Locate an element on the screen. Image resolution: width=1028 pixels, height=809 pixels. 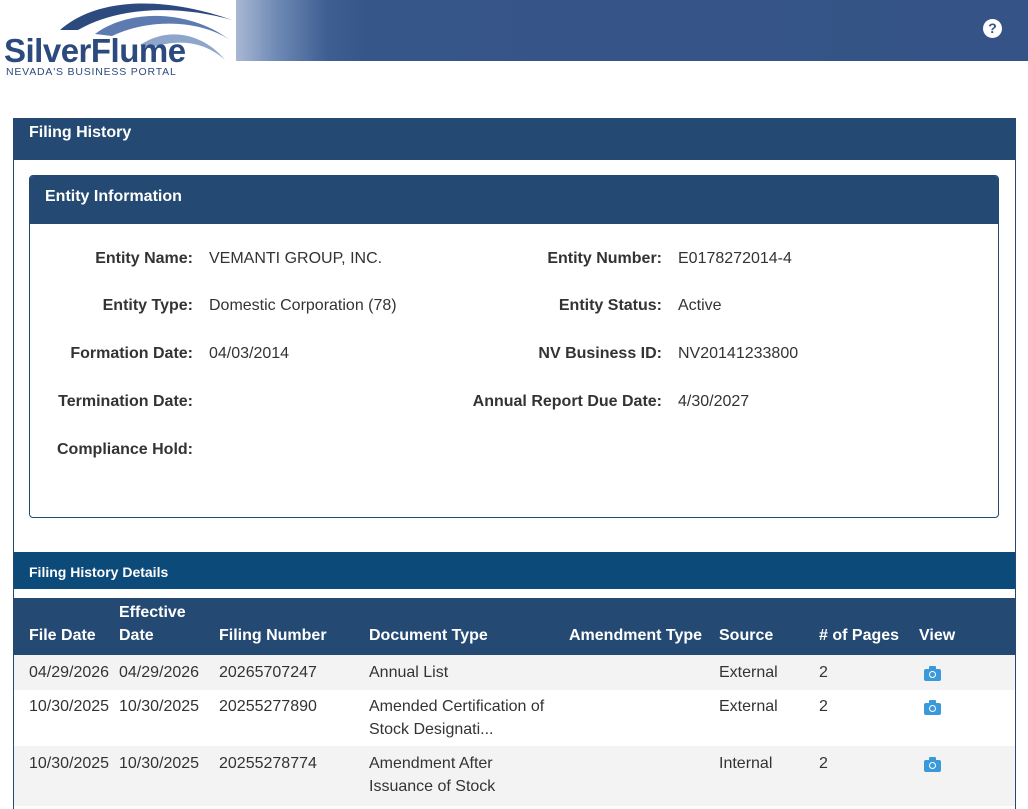
column-view: View is located at coordinates (937, 635).